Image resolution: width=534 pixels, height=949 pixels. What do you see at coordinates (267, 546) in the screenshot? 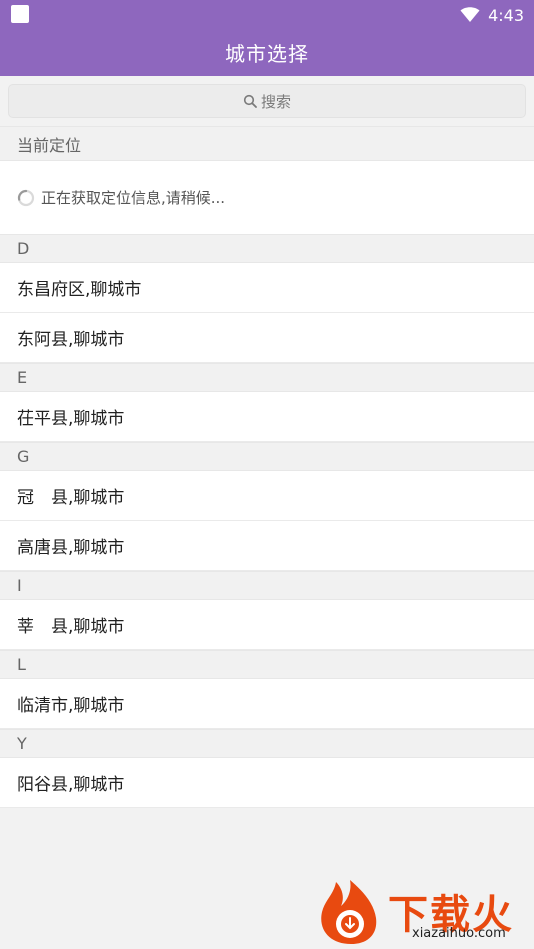
I see `city-list-item: 高唐县,聊城市` at bounding box center [267, 546].